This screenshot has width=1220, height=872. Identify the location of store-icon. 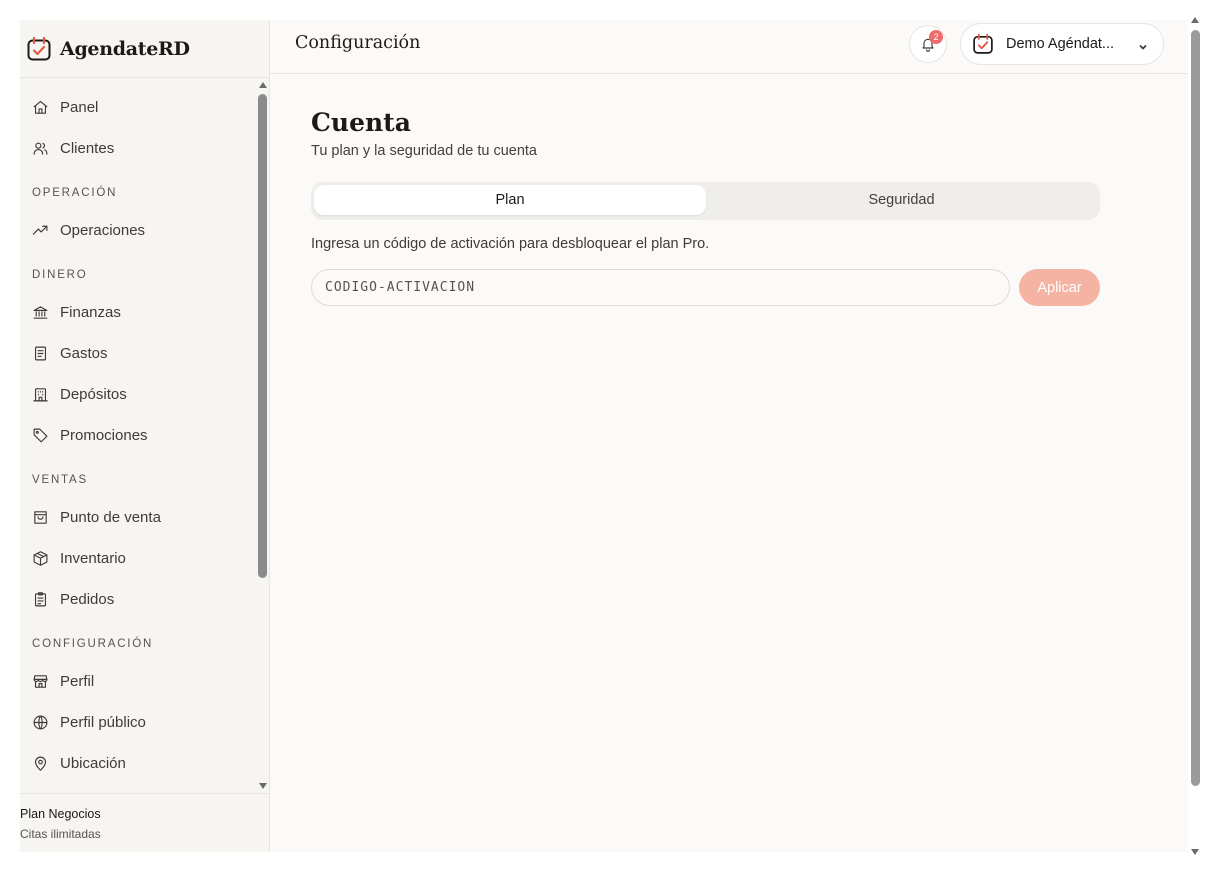
(40, 682).